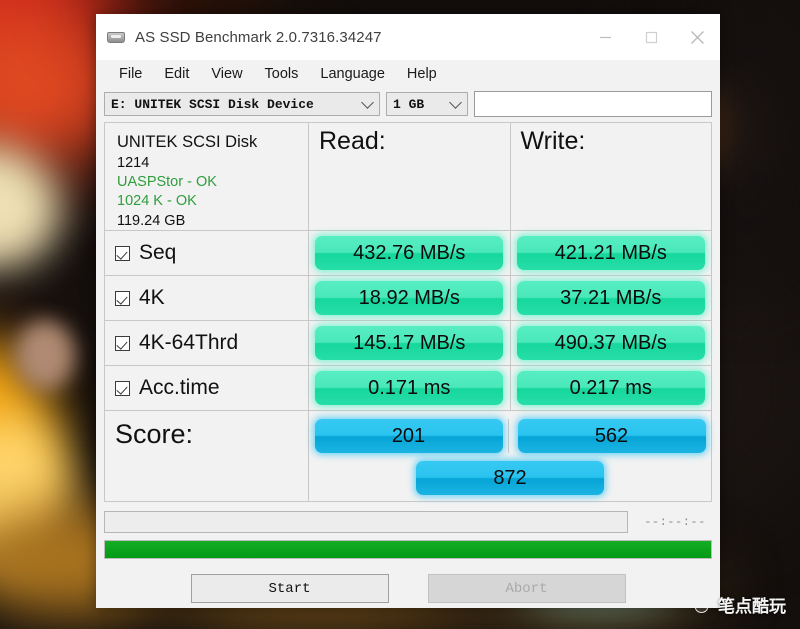 The width and height of the screenshot is (800, 629). What do you see at coordinates (258, 37) in the screenshot?
I see `window-title: AS SSD Benchmark 2.0.7316.34247` at bounding box center [258, 37].